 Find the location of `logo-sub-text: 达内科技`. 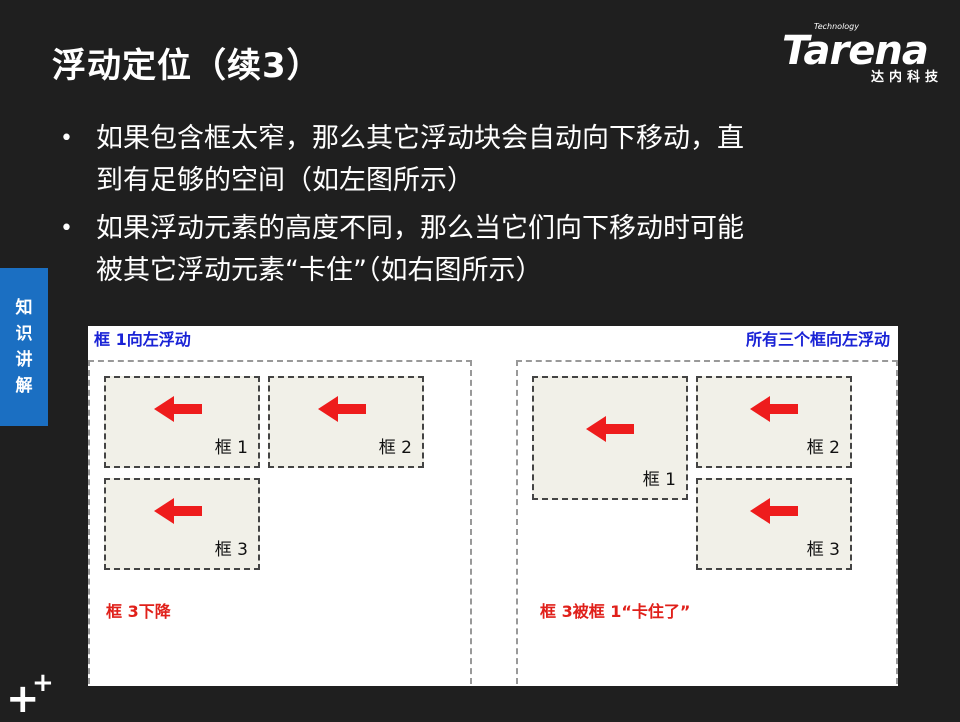

logo-sub-text: 达内科技 is located at coordinates (906, 77).